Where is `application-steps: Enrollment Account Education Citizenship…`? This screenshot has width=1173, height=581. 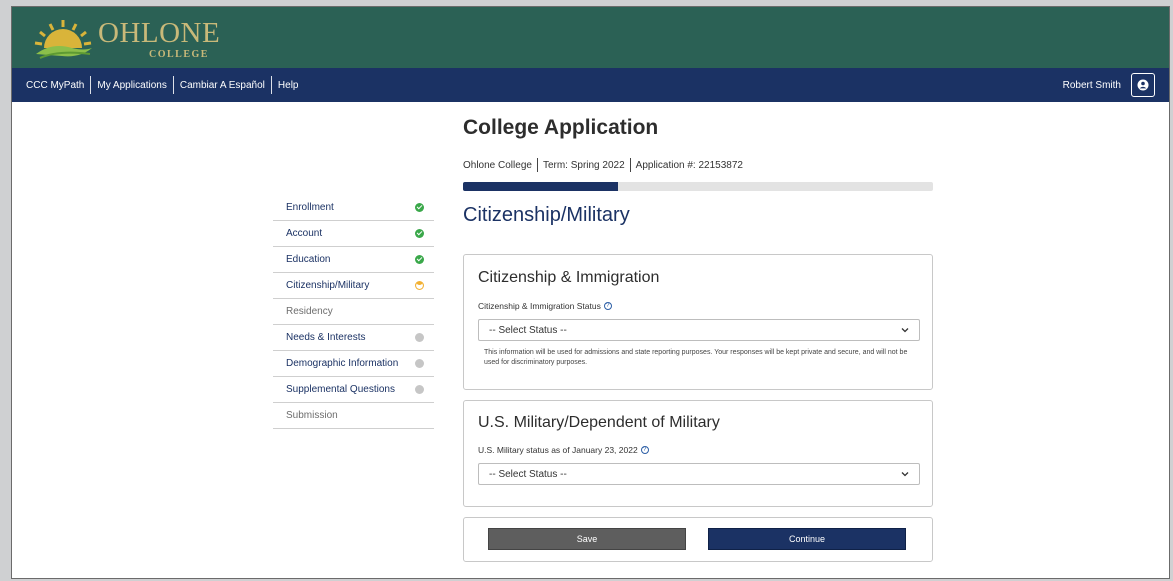
application-steps: Enrollment Account Education Citizenship… is located at coordinates (353, 312).